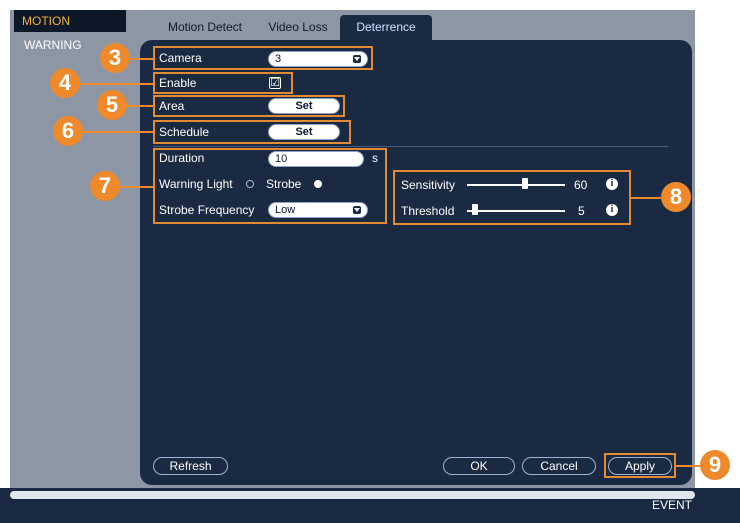 This screenshot has width=740, height=523. What do you see at coordinates (479, 466) in the screenshot?
I see `ok-button: OK` at bounding box center [479, 466].